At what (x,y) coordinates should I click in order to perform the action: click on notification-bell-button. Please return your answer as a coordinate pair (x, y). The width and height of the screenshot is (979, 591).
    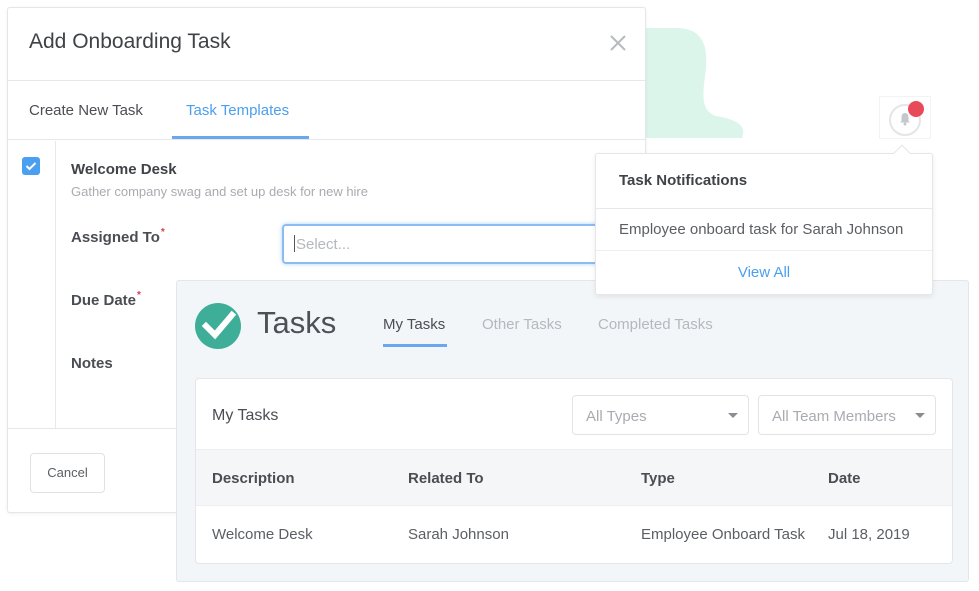
    Looking at the image, I should click on (905, 117).